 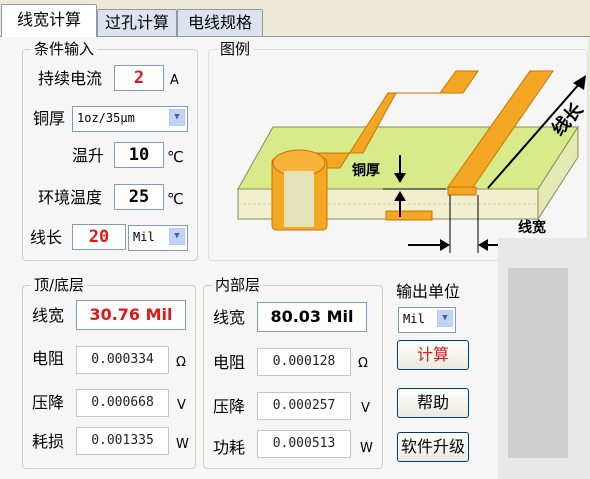 What do you see at coordinates (144, 237) in the screenshot?
I see `length-unit-value: Mil` at bounding box center [144, 237].